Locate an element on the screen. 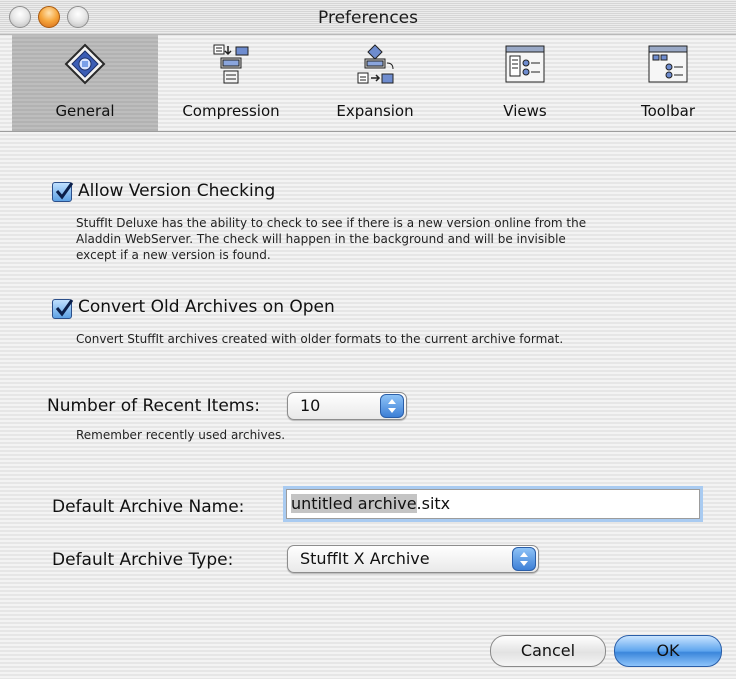 The width and height of the screenshot is (736, 679). allow-version-checking-checkbox is located at coordinates (63, 192).